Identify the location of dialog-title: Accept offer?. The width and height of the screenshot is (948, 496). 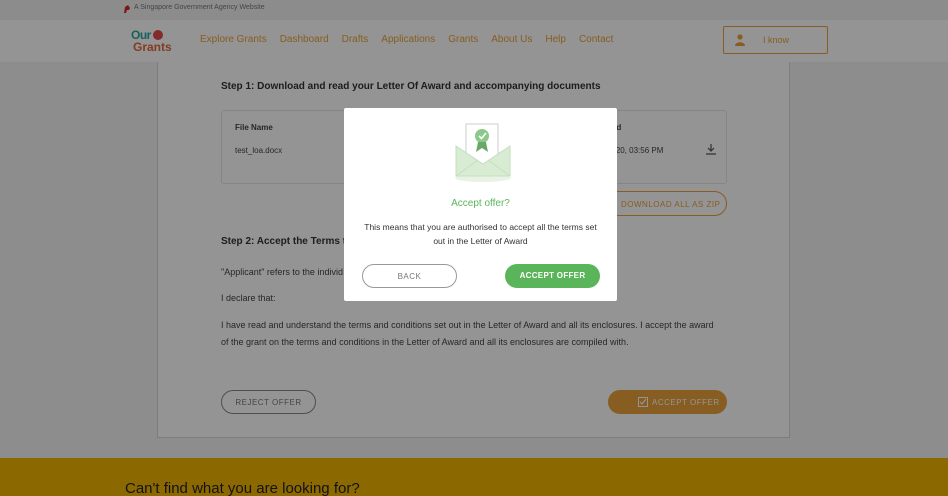
(480, 203).